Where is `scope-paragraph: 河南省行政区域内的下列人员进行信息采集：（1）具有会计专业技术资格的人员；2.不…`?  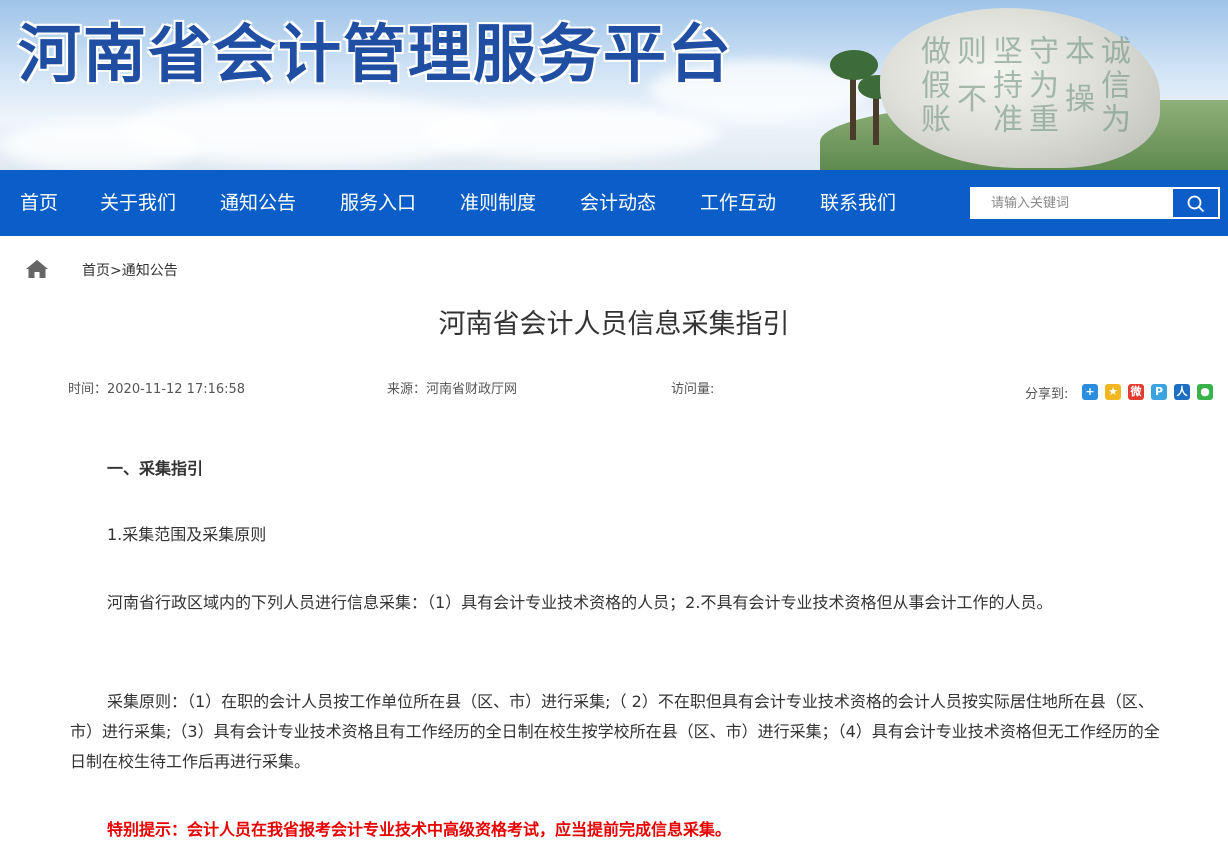 scope-paragraph: 河南省行政区域内的下列人员进行信息采集：（1）具有会计专业技术资格的人员；2.不… is located at coordinates (580, 602).